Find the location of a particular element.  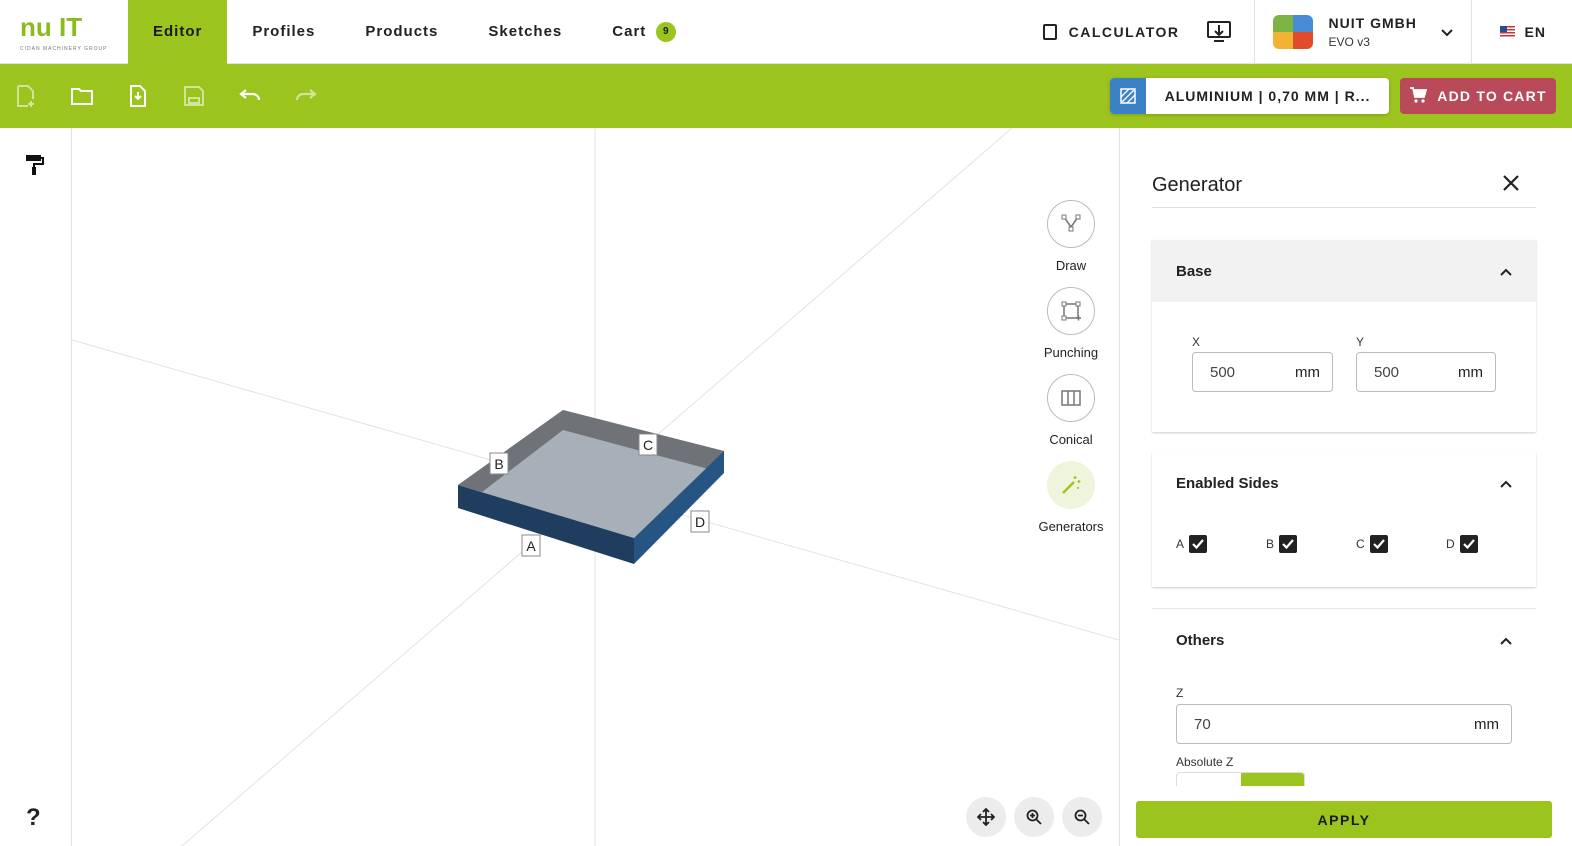

panel-title: Generator is located at coordinates (1197, 185).